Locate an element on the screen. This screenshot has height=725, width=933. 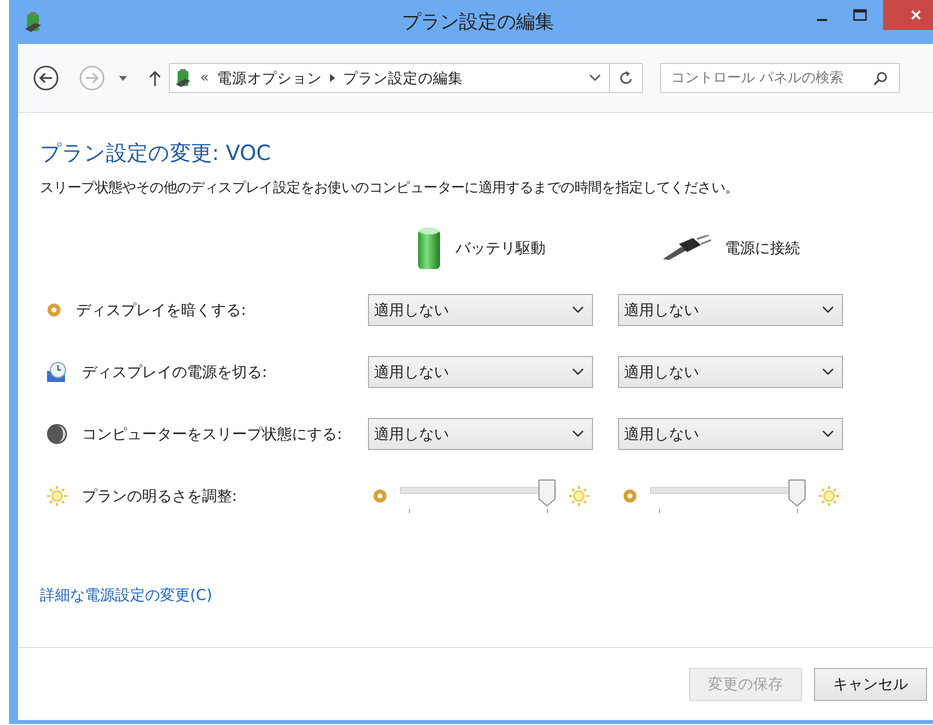
column-heading: バッテリ駆動 is located at coordinates (501, 248).